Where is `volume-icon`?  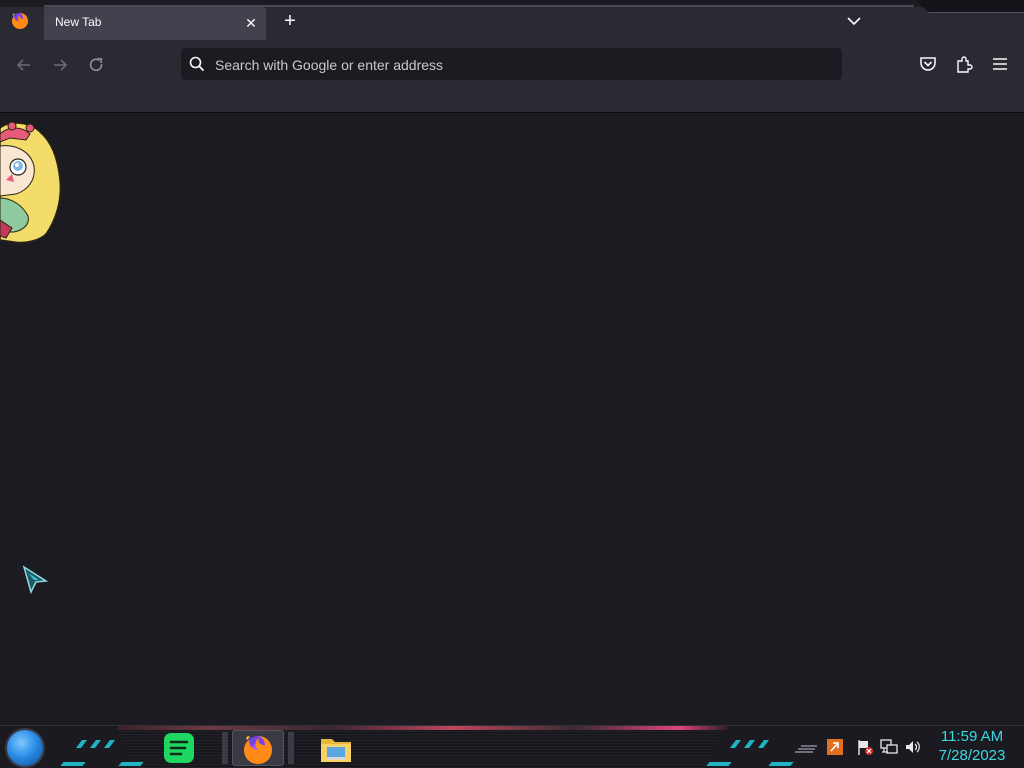
volume-icon is located at coordinates (913, 747).